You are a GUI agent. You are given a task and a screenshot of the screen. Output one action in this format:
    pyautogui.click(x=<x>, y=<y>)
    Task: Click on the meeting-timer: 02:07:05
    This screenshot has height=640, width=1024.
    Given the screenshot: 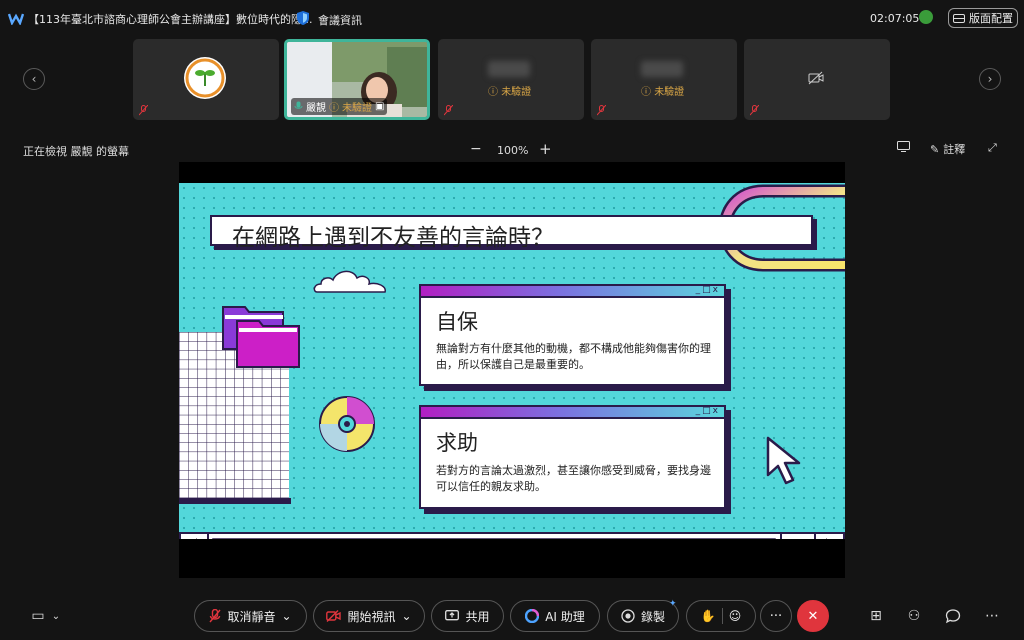 What is the action you would take?
    pyautogui.click(x=895, y=18)
    